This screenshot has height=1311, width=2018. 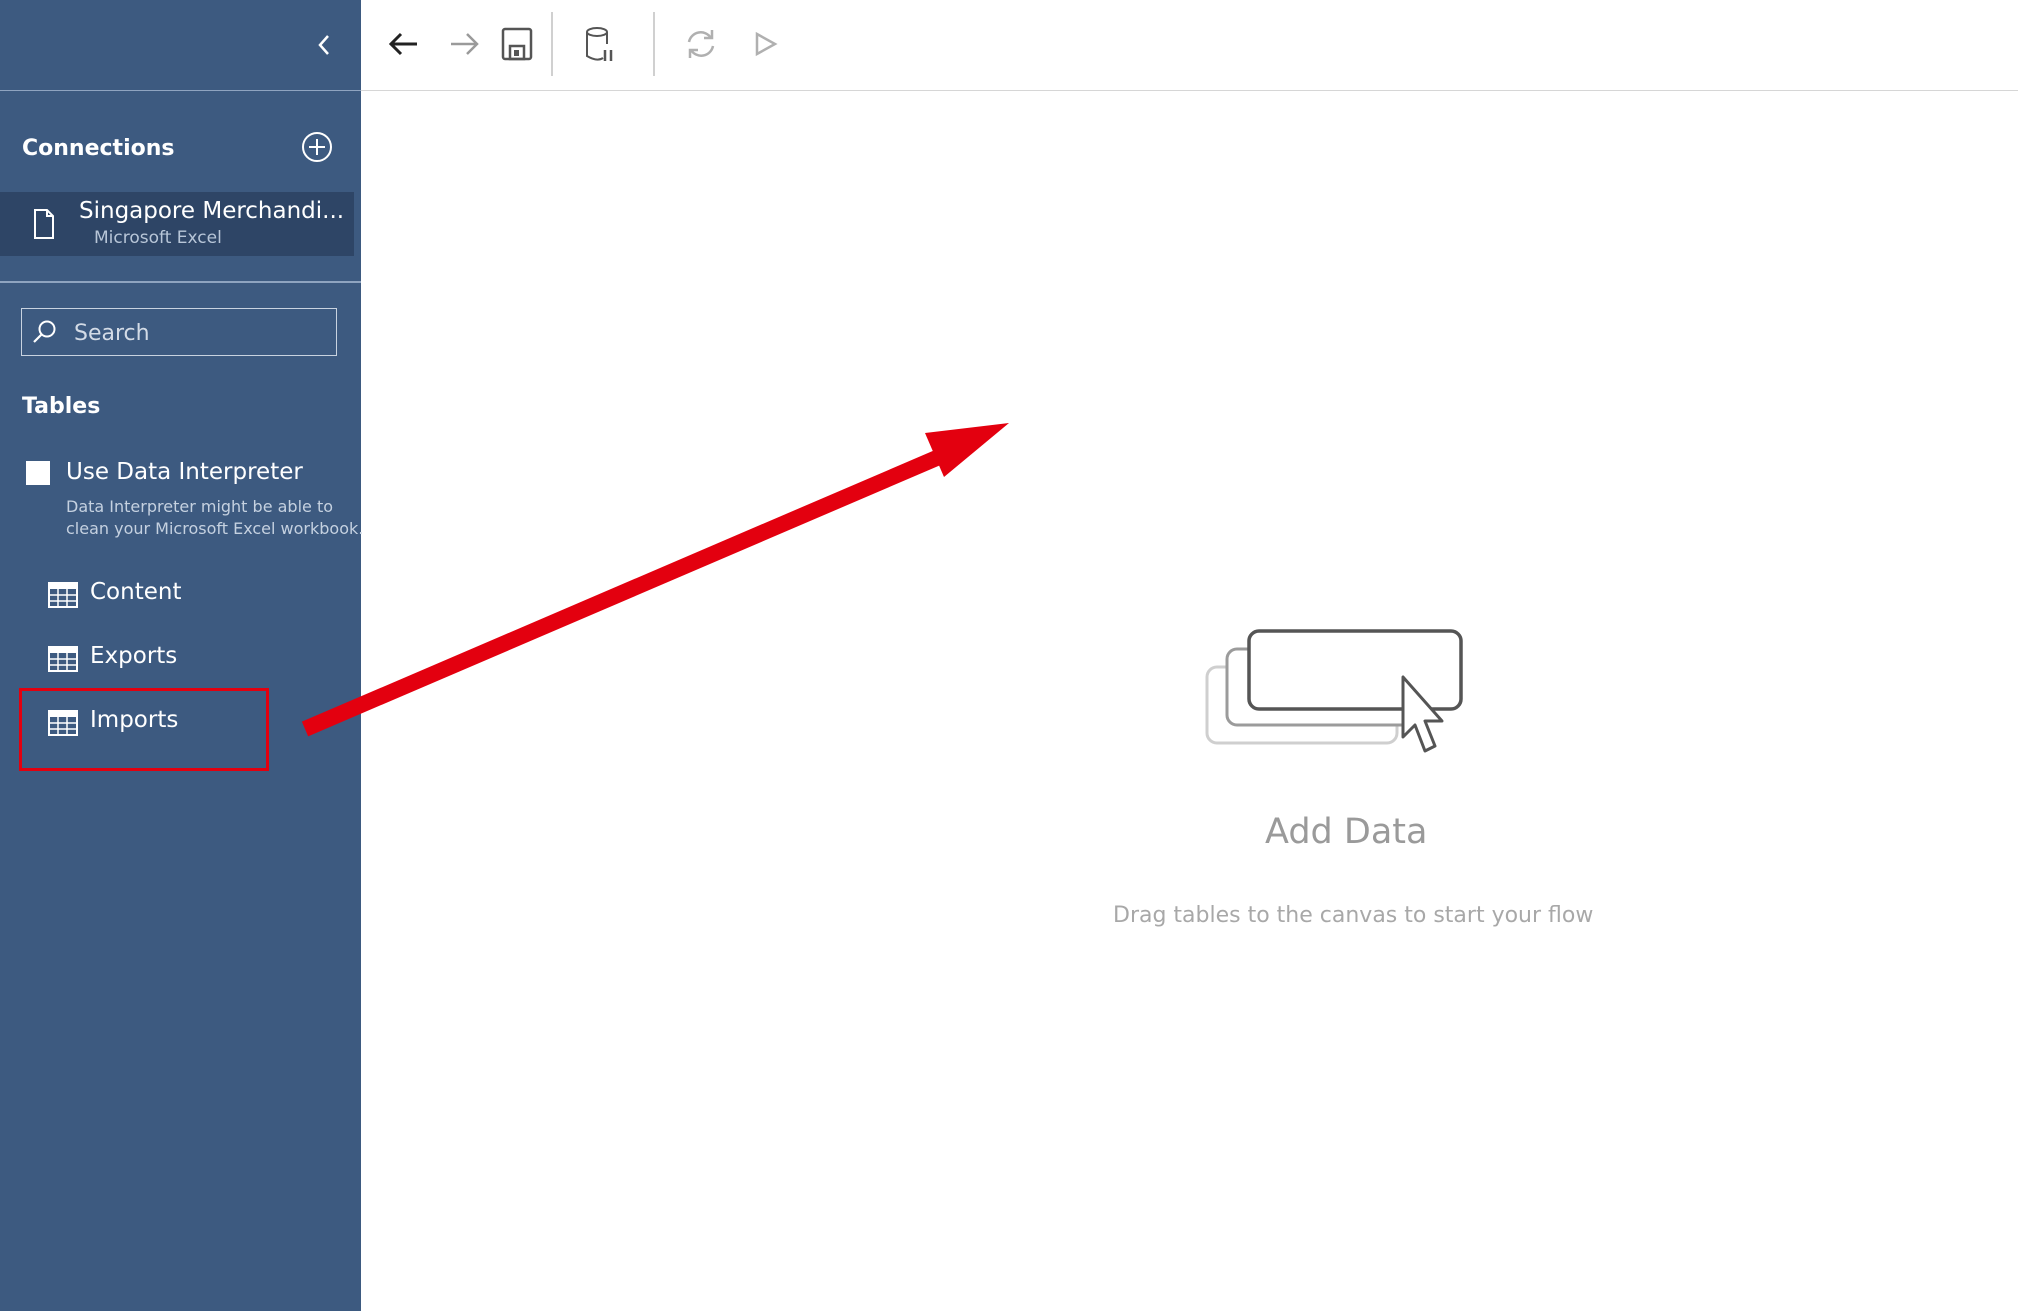 What do you see at coordinates (599, 44) in the screenshot?
I see `data-pause-icon` at bounding box center [599, 44].